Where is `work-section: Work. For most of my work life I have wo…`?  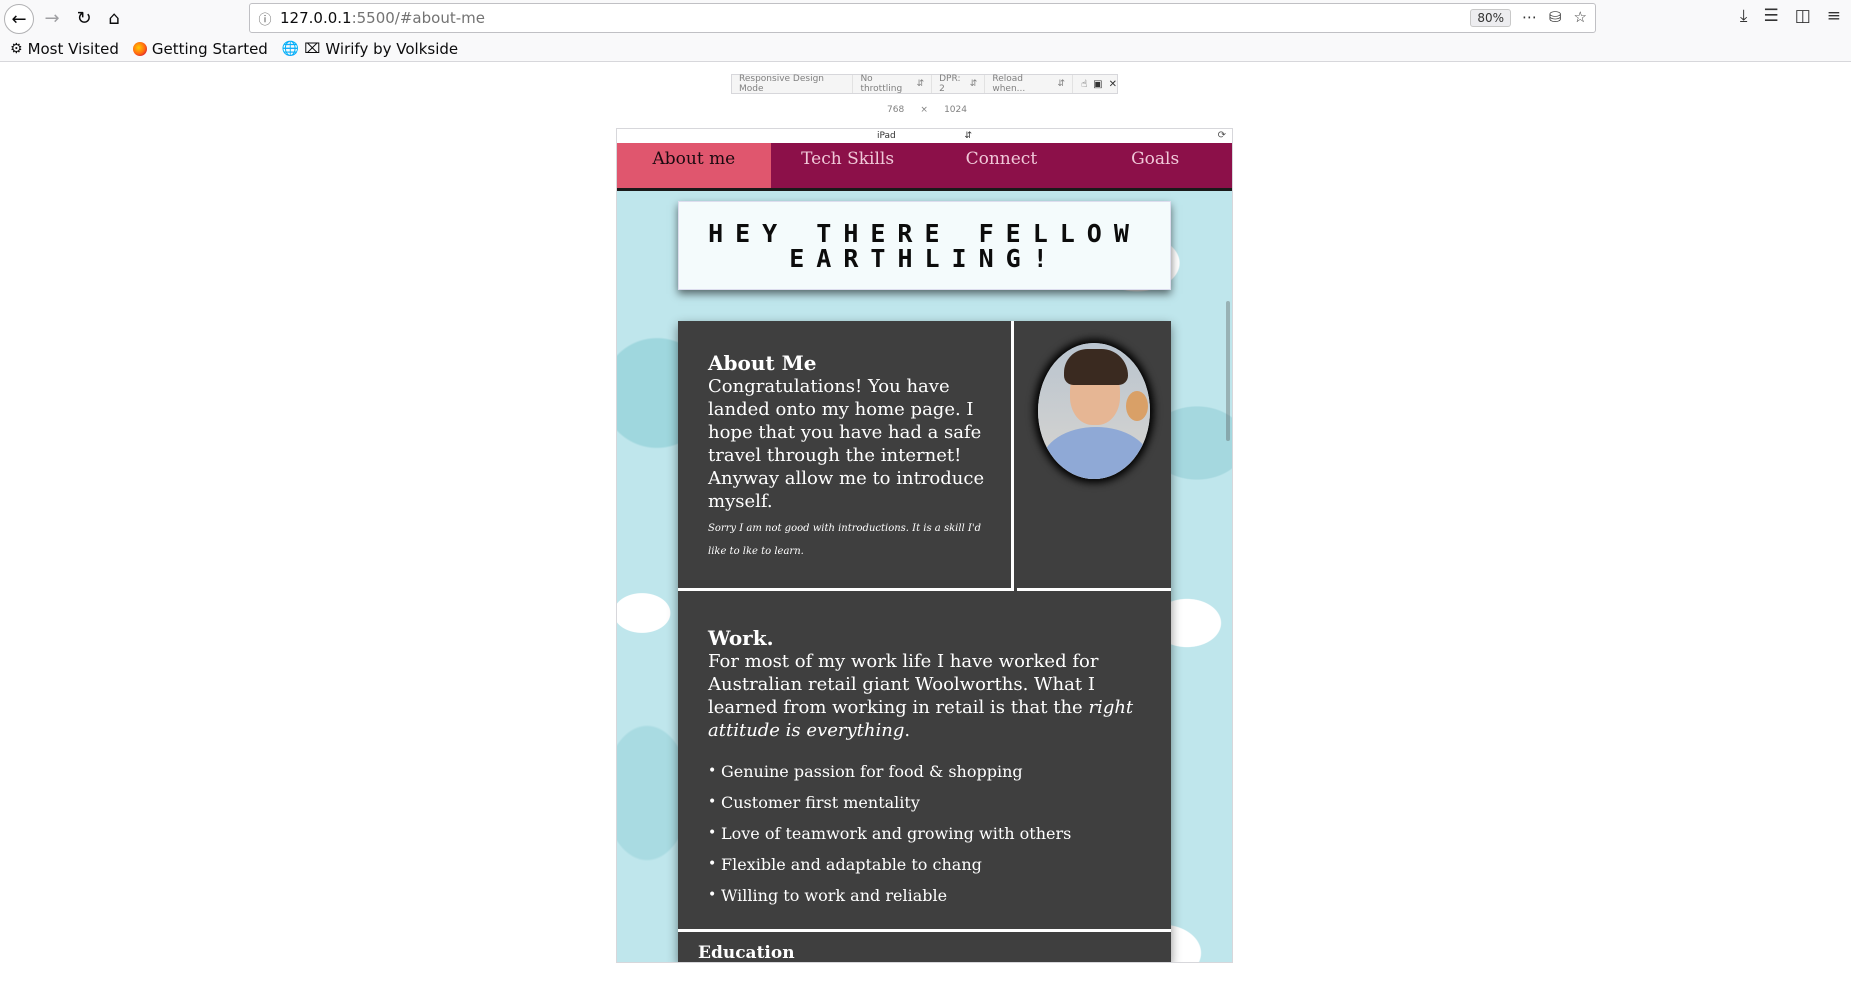 work-section: Work. For most of my work life I have wo… is located at coordinates (924, 763).